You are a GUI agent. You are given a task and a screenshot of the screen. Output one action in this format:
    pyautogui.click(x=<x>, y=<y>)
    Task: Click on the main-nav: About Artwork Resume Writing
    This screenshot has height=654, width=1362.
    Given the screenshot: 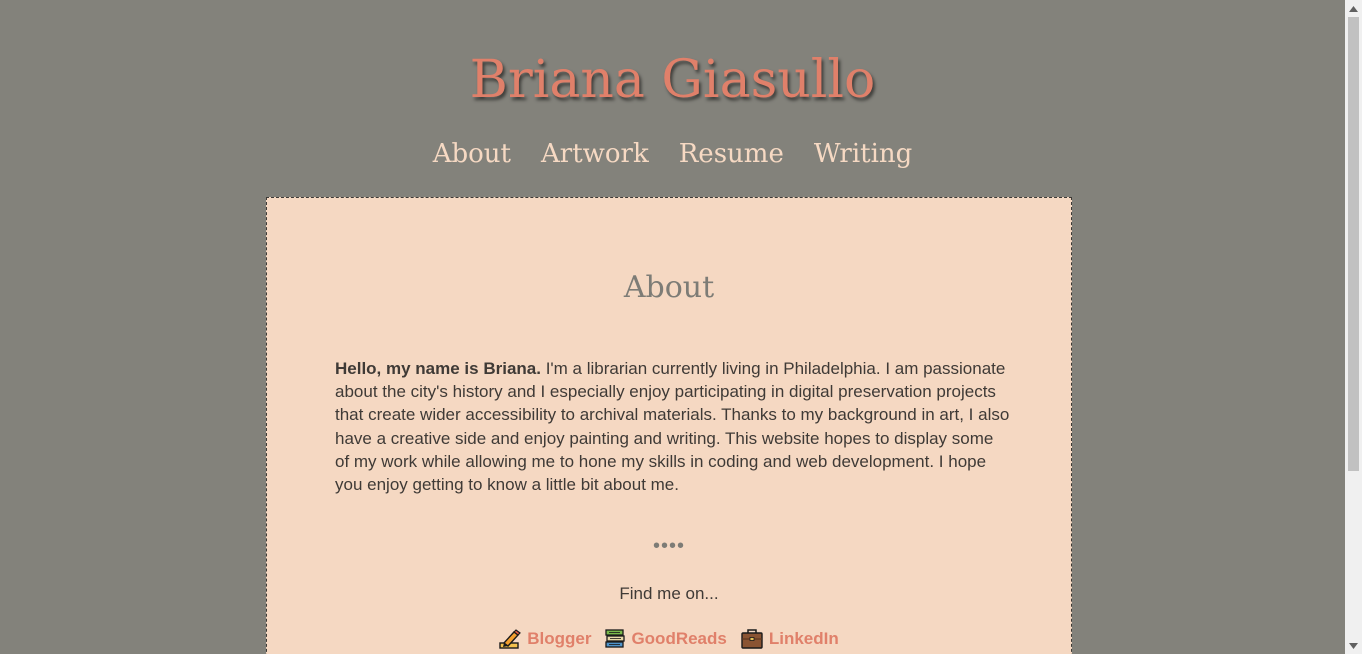 What is the action you would take?
    pyautogui.click(x=672, y=154)
    